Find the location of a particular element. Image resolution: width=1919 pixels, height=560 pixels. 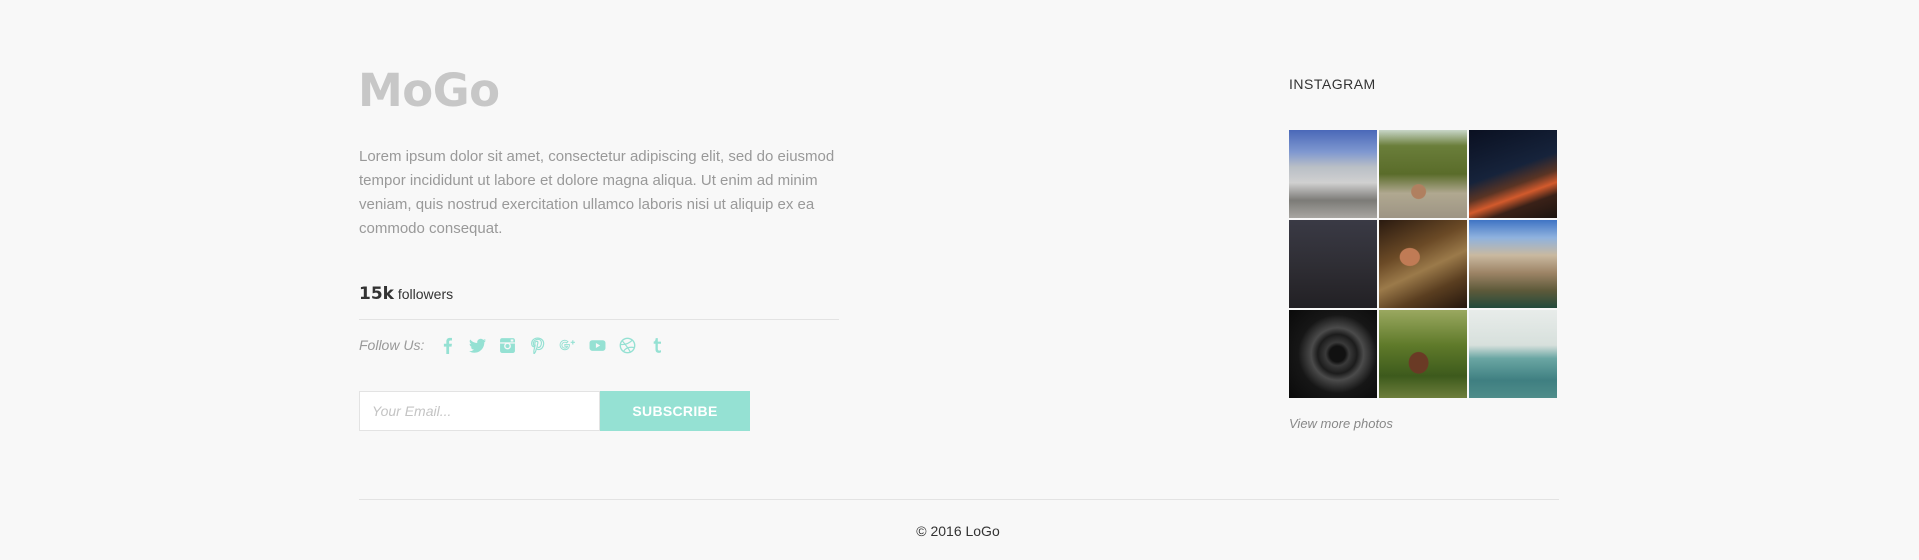

night-highway-photo is located at coordinates (1513, 174).